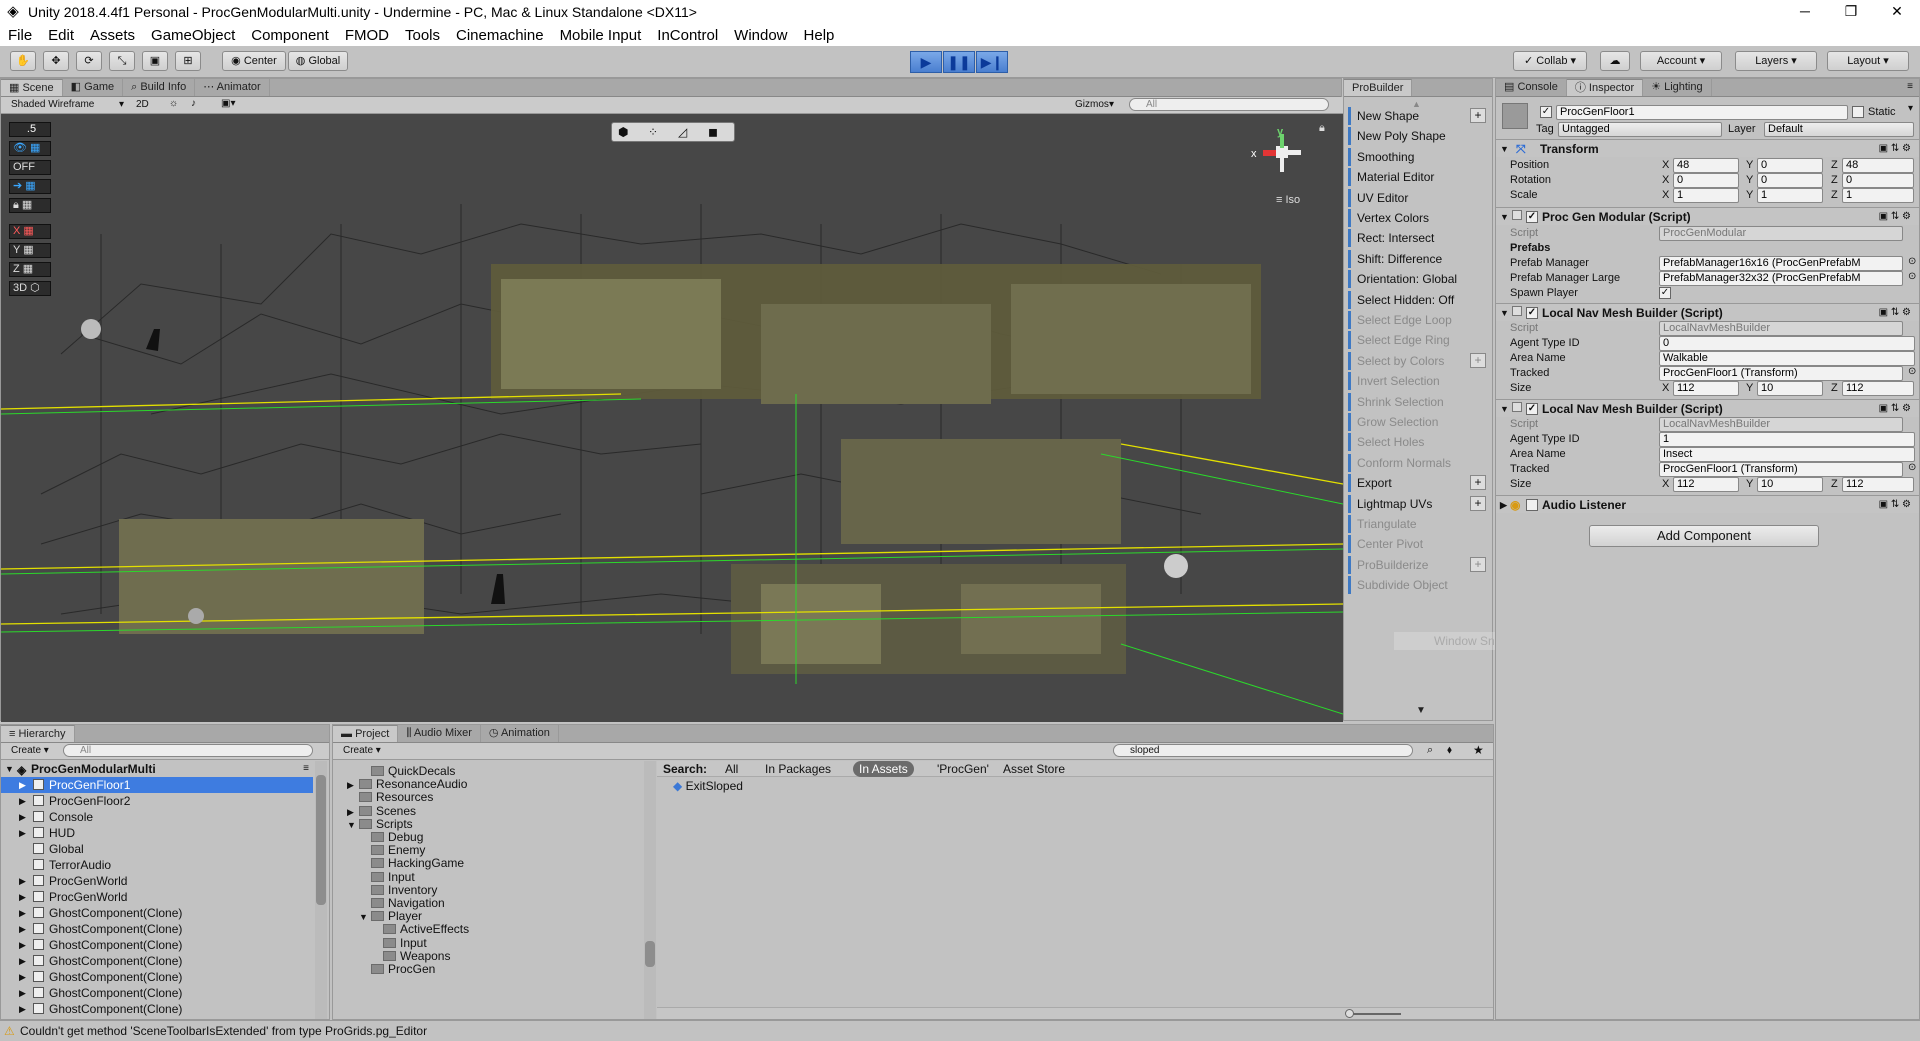 The height and width of the screenshot is (1041, 1920). What do you see at coordinates (1790, 388) in the screenshot?
I see `size-y-field: 10` at bounding box center [1790, 388].